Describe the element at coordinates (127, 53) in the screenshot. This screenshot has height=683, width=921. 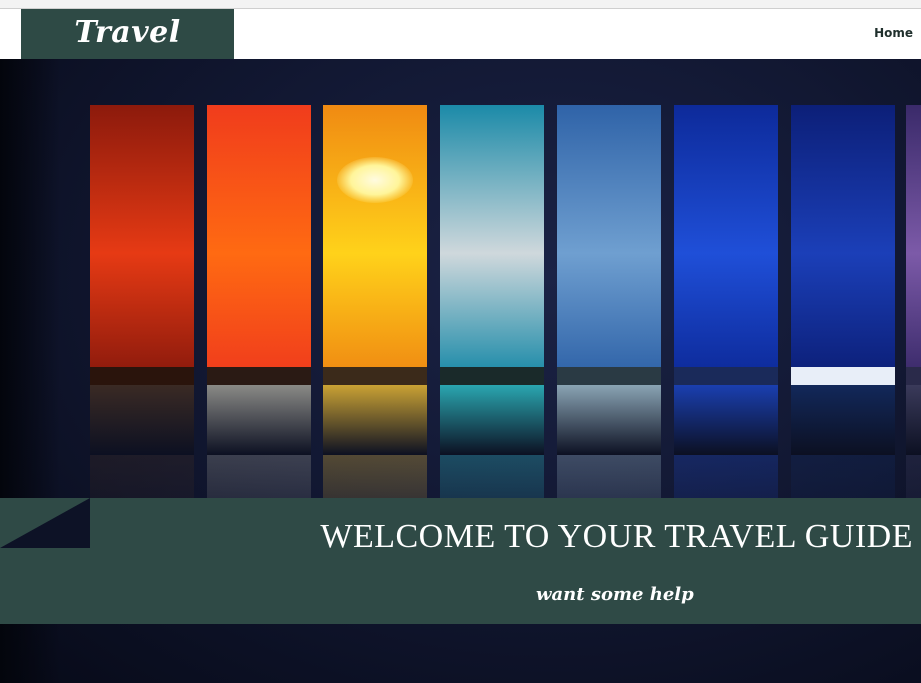
I see `site-logo: Travel Guide` at that location.